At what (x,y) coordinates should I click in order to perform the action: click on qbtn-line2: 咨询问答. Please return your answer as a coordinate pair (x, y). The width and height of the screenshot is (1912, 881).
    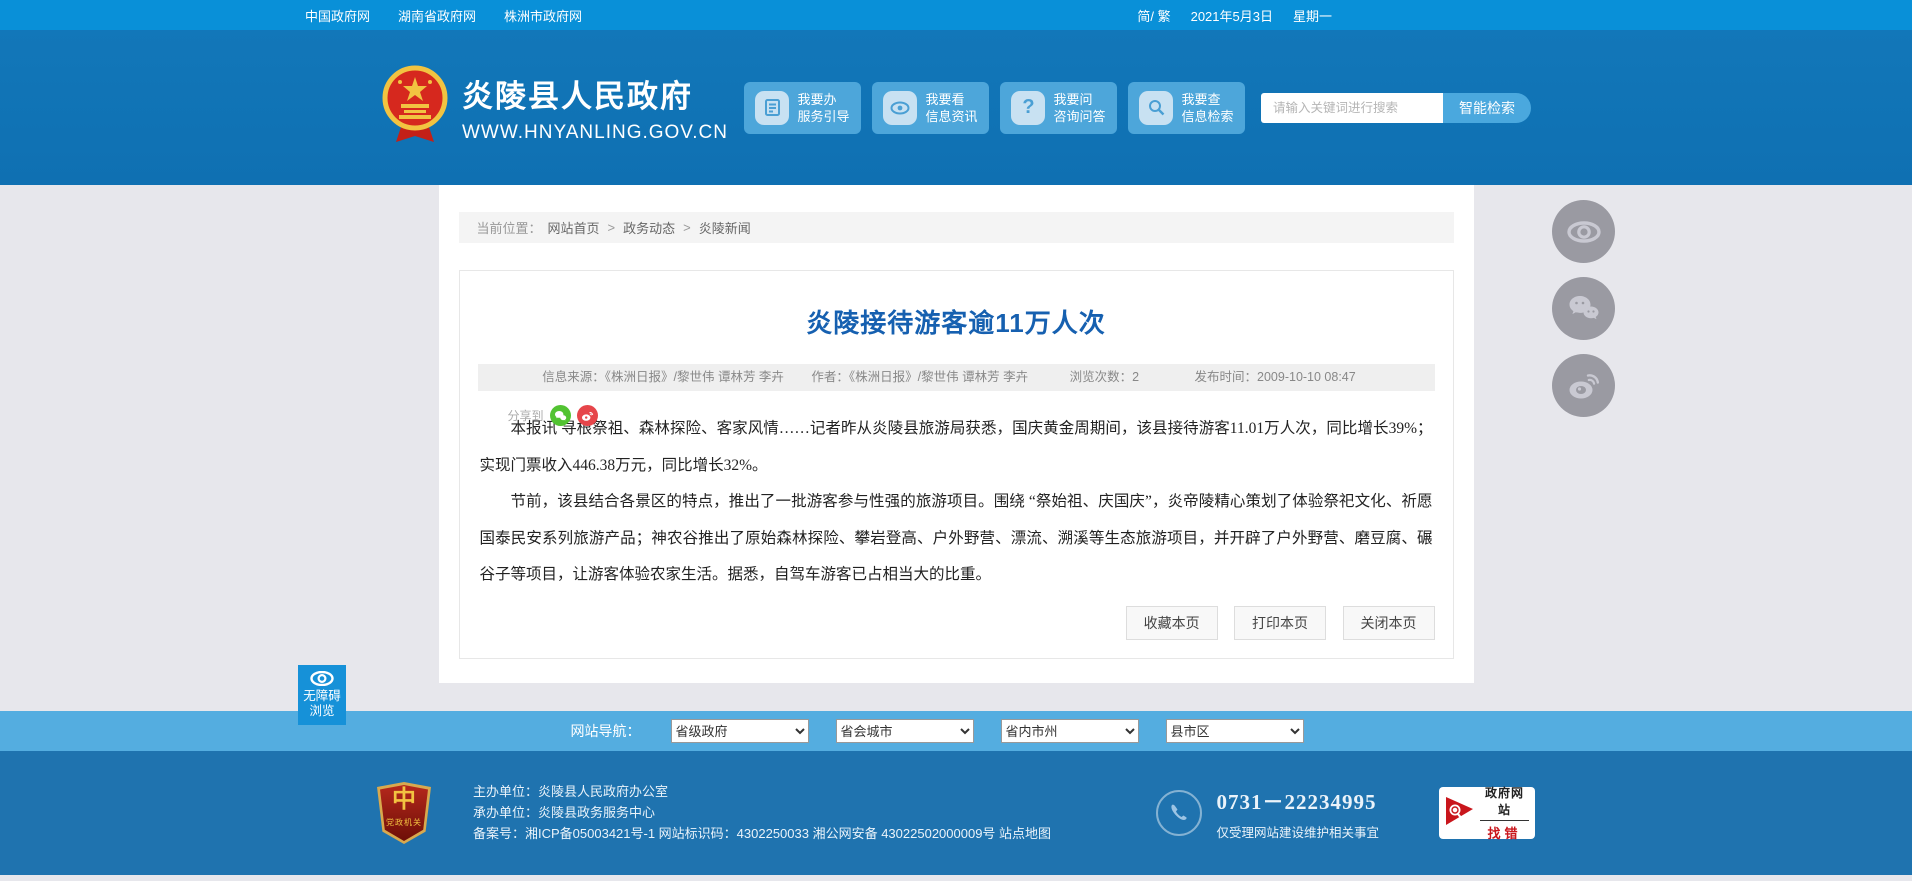
    Looking at the image, I should click on (1079, 116).